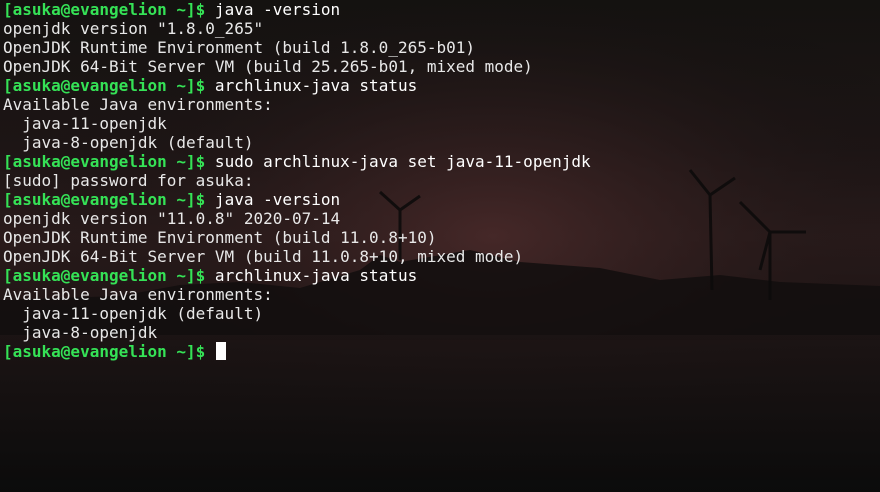  I want to click on output-text: openjdk version "1.8.0_265", so click(133, 28).